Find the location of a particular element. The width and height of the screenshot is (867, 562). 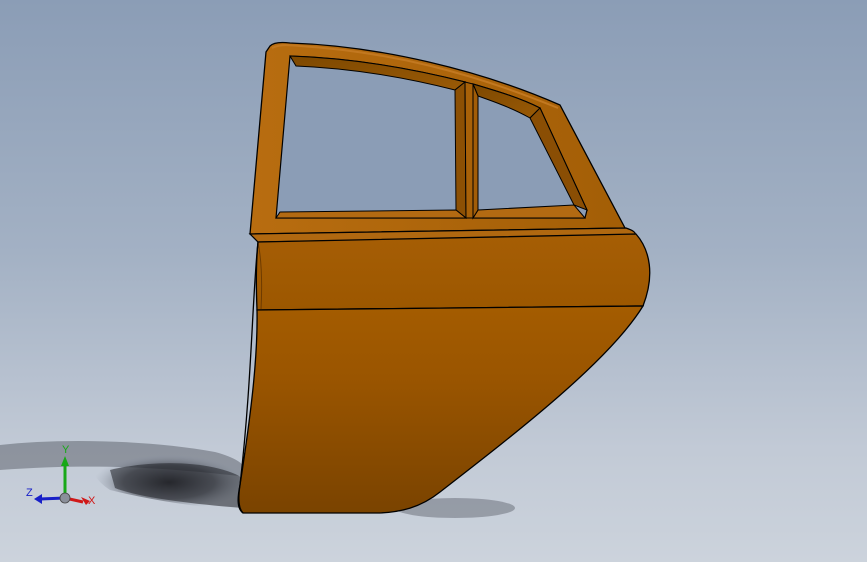

z-axis-arrow is located at coordinates (38, 499).